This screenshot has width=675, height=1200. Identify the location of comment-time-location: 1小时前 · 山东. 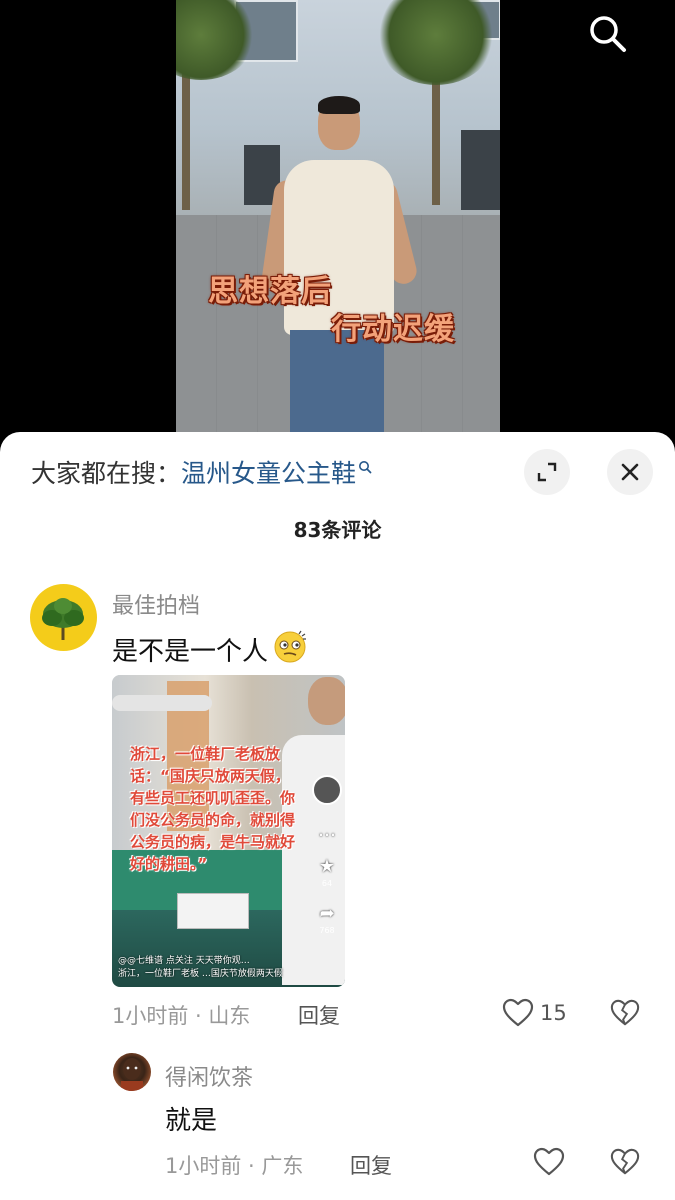
(181, 1016).